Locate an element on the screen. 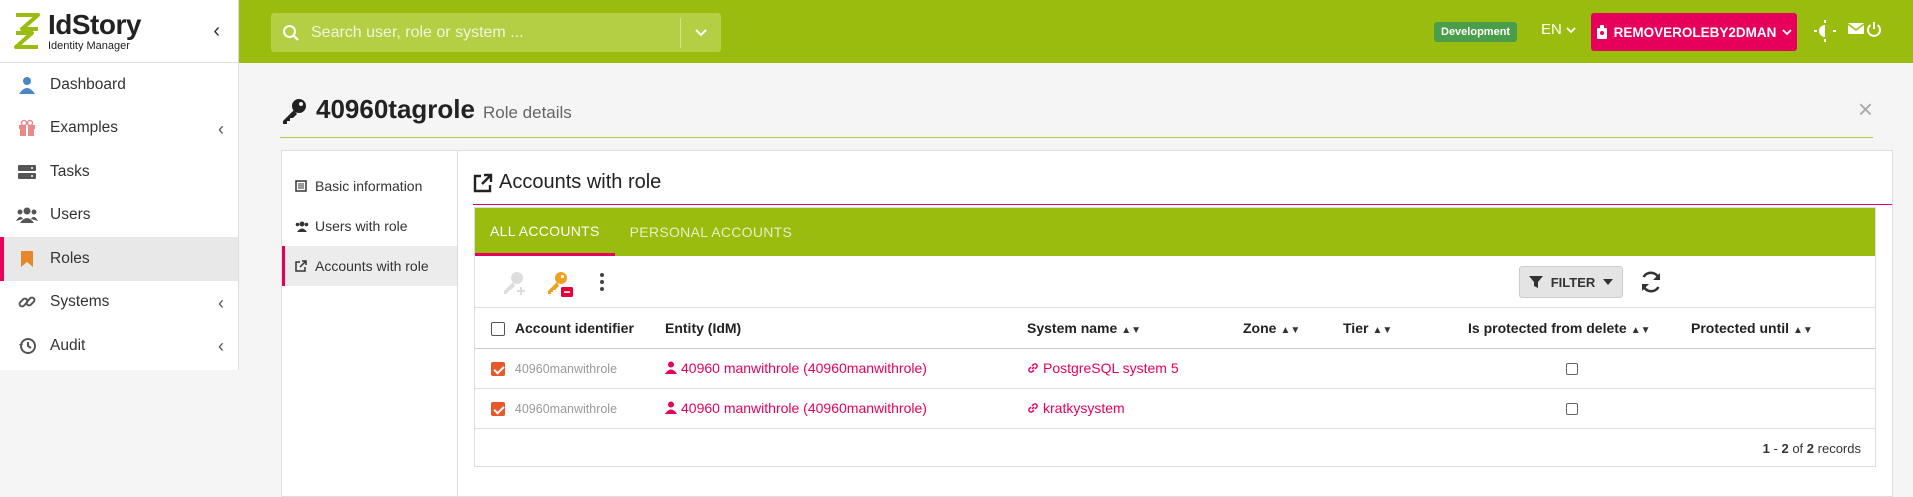 The image size is (1913, 497). refresh-icon is located at coordinates (1651, 284).